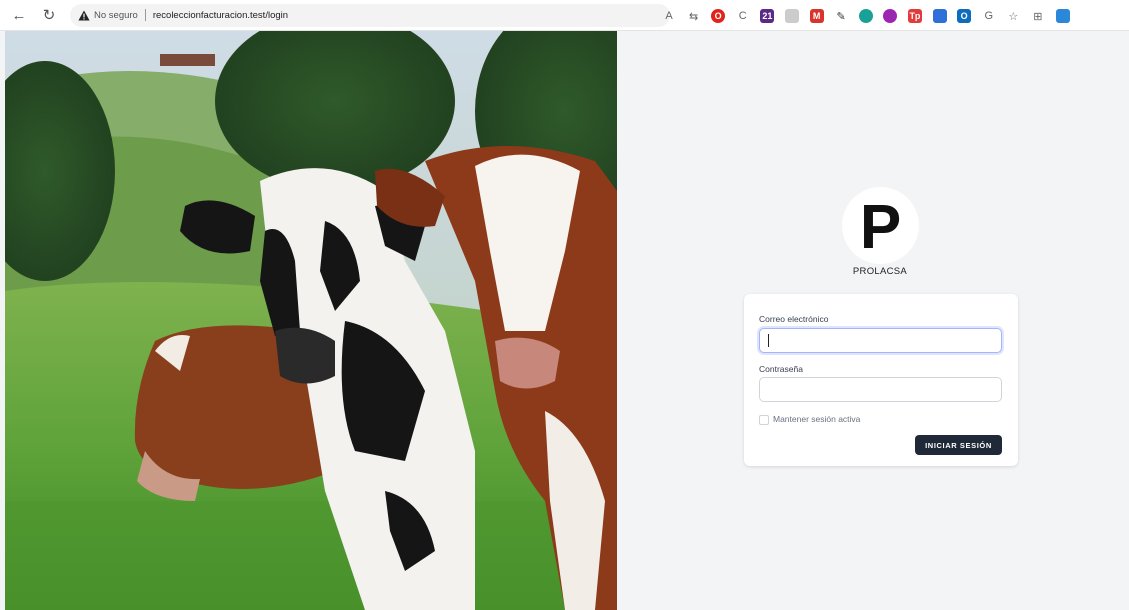 Image resolution: width=1129 pixels, height=610 pixels. Describe the element at coordinates (694, 16) in the screenshot. I see `tab-actions-icon: ⇆` at that location.